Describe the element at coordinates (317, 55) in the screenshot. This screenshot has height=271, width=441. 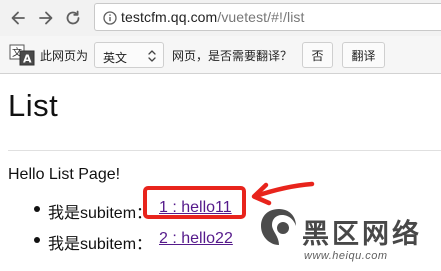
I see `no-translate-button: 否` at that location.